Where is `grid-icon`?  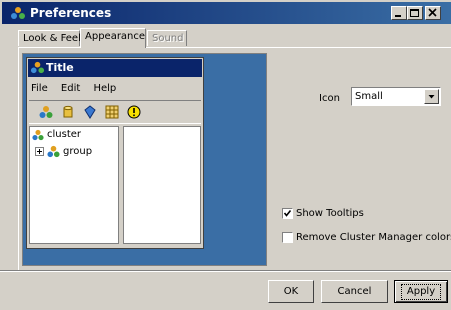
grid-icon is located at coordinates (112, 112).